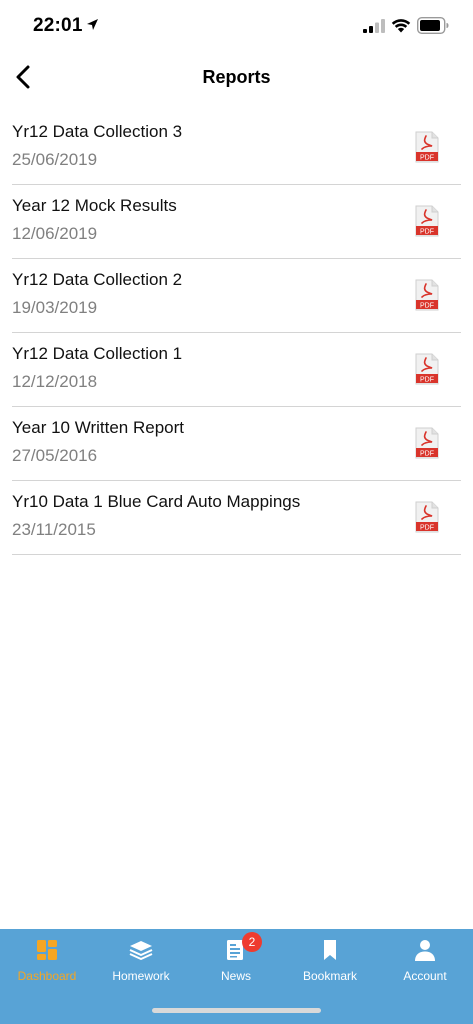  What do you see at coordinates (433, 25) in the screenshot?
I see `battery-icon` at bounding box center [433, 25].